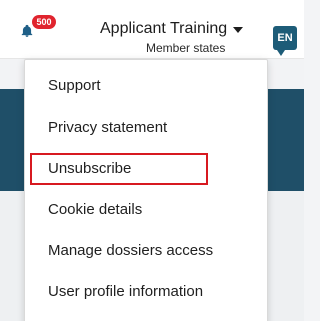 The image size is (320, 321). I want to click on menu-item-privacy-statement: Privacy statement, so click(107, 127).